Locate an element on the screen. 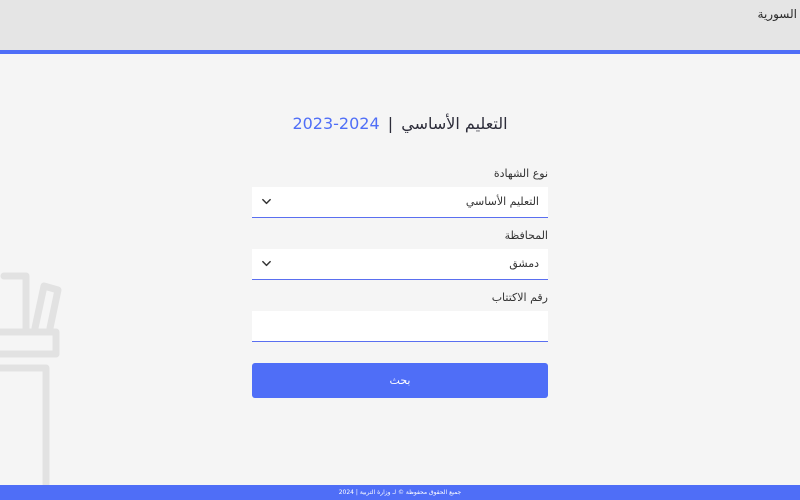 This screenshot has height=500, width=800. governorate-select: دمشق is located at coordinates (400, 264).